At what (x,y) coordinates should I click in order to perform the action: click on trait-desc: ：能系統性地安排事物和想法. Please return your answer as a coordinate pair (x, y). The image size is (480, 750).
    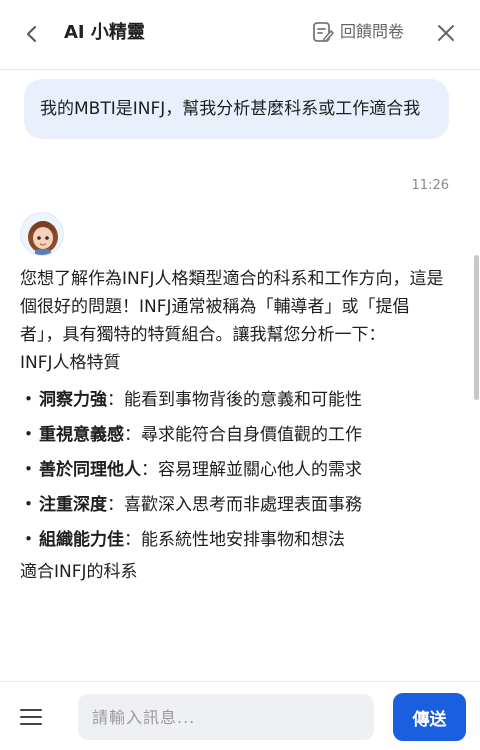
    Looking at the image, I should click on (234, 540).